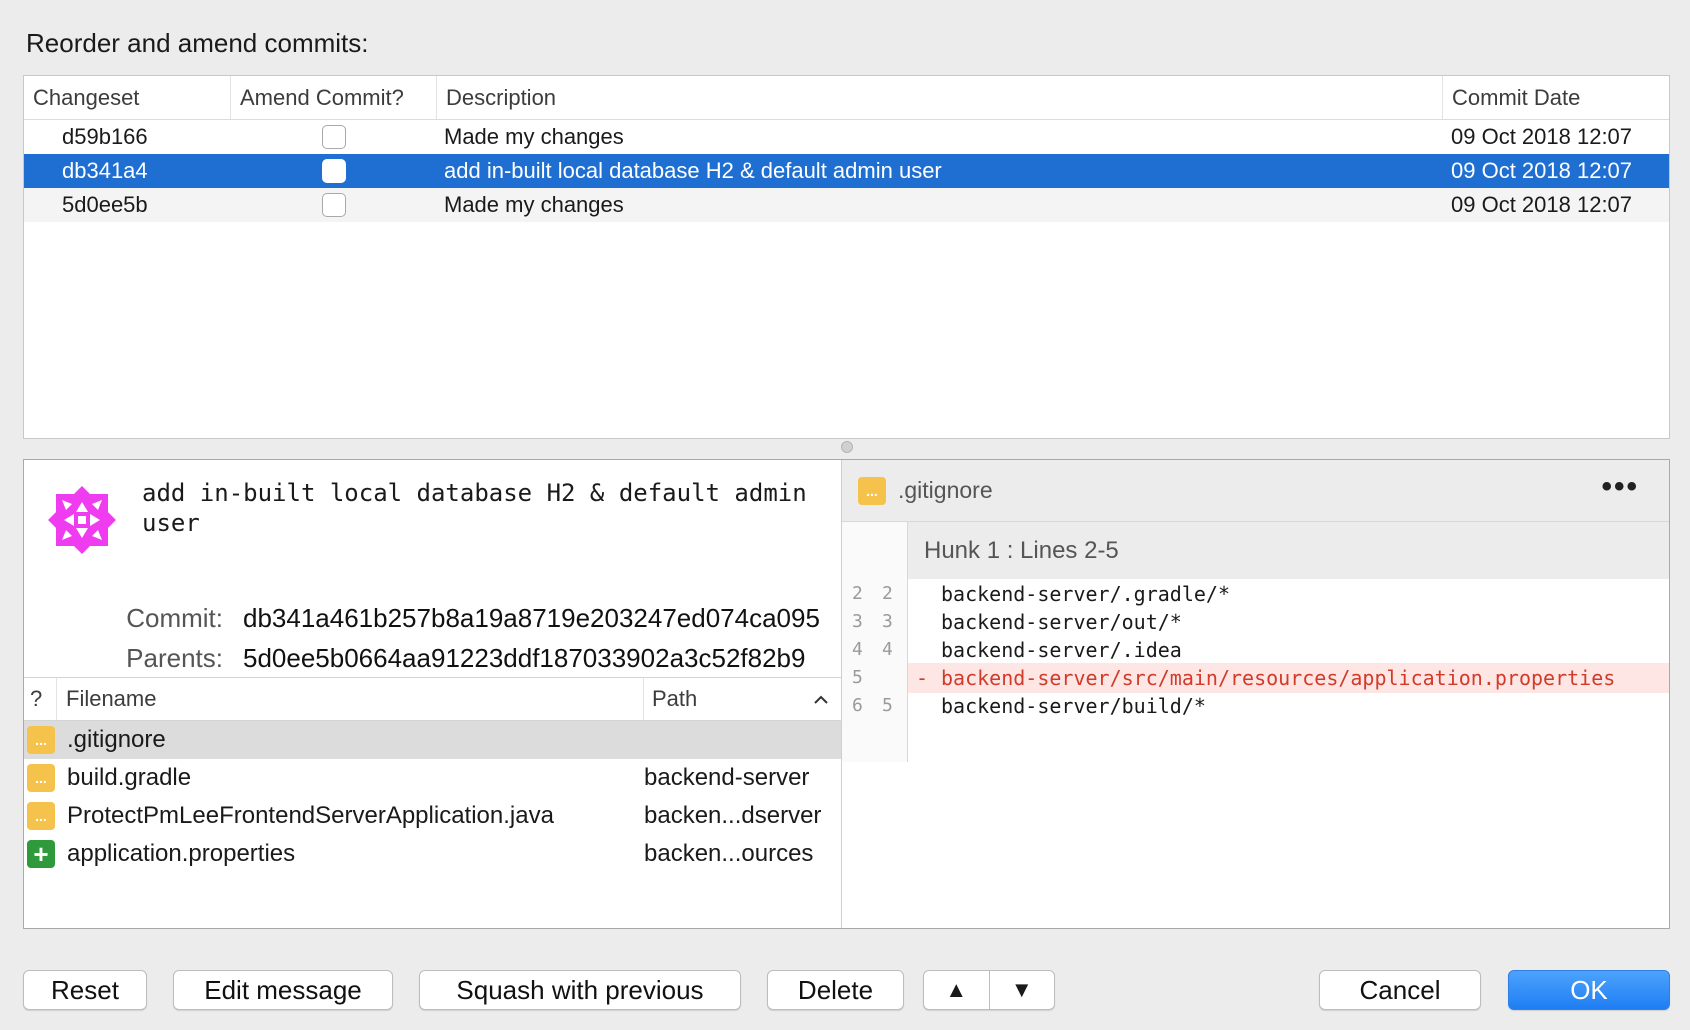  Describe the element at coordinates (1255, 706) in the screenshot. I see `diff-line: 6 5 backend-server/build/*` at that location.